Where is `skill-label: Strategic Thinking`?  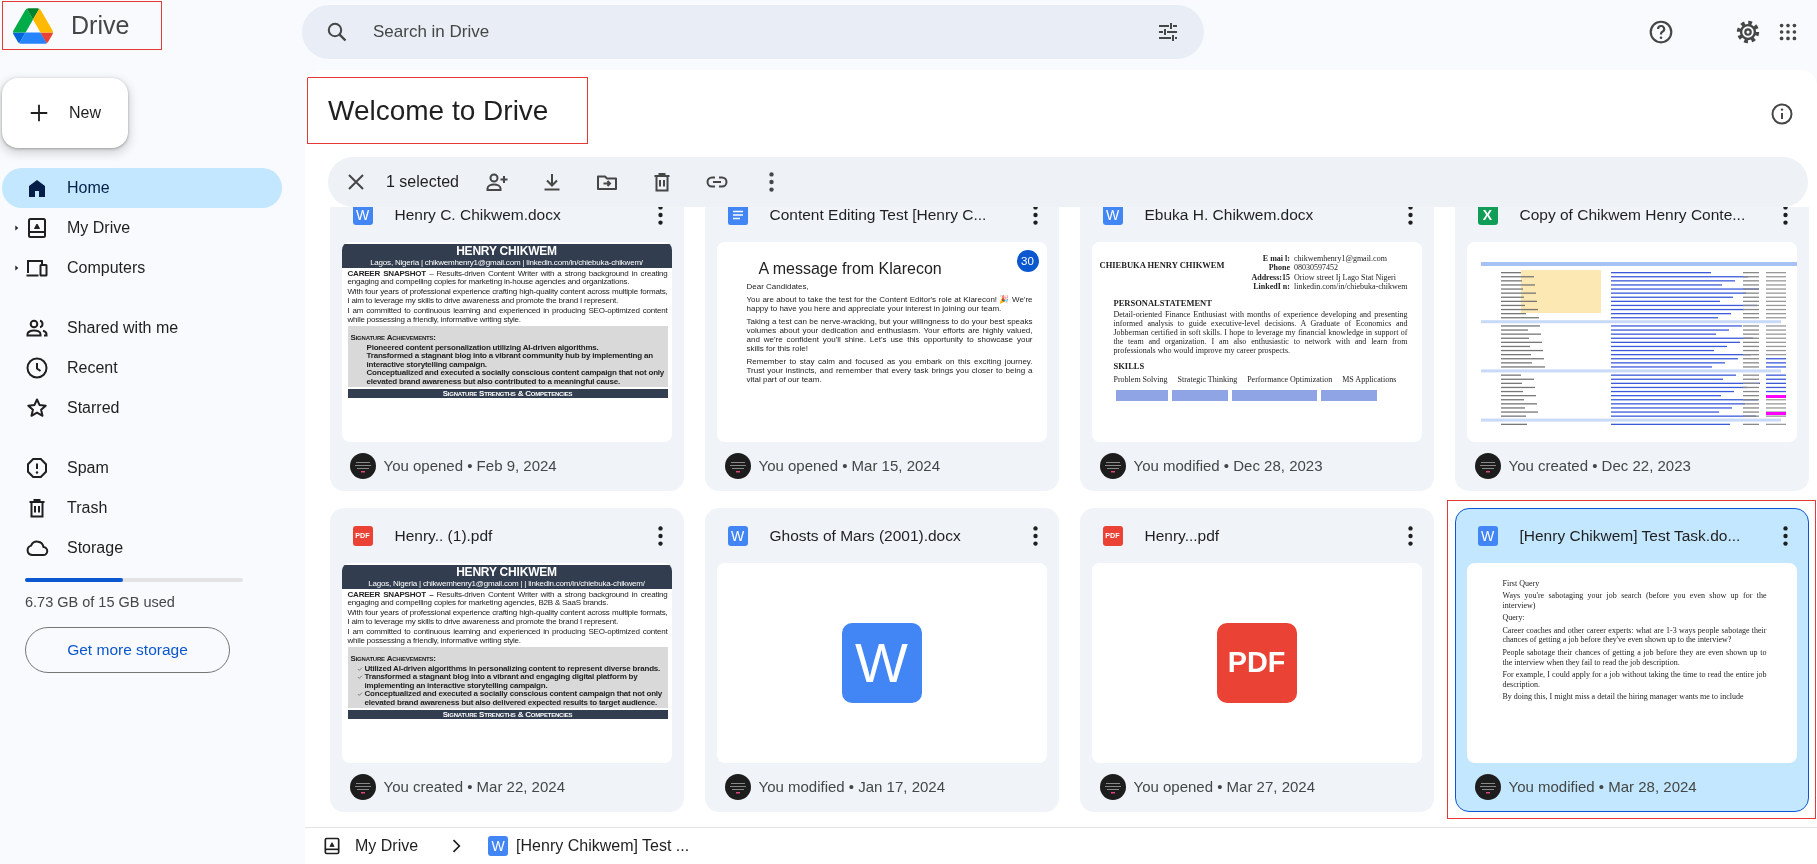
skill-label: Strategic Thinking is located at coordinates (1207, 379).